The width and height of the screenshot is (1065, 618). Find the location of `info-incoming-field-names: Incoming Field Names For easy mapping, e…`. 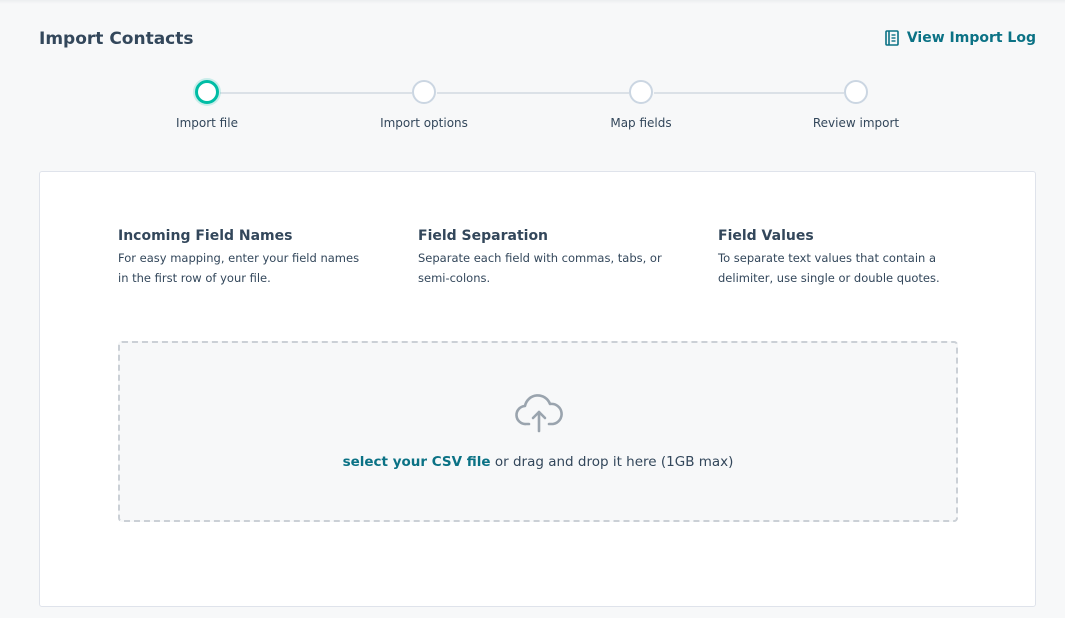

info-incoming-field-names: Incoming Field Names For easy mapping, e… is located at coordinates (243, 258).